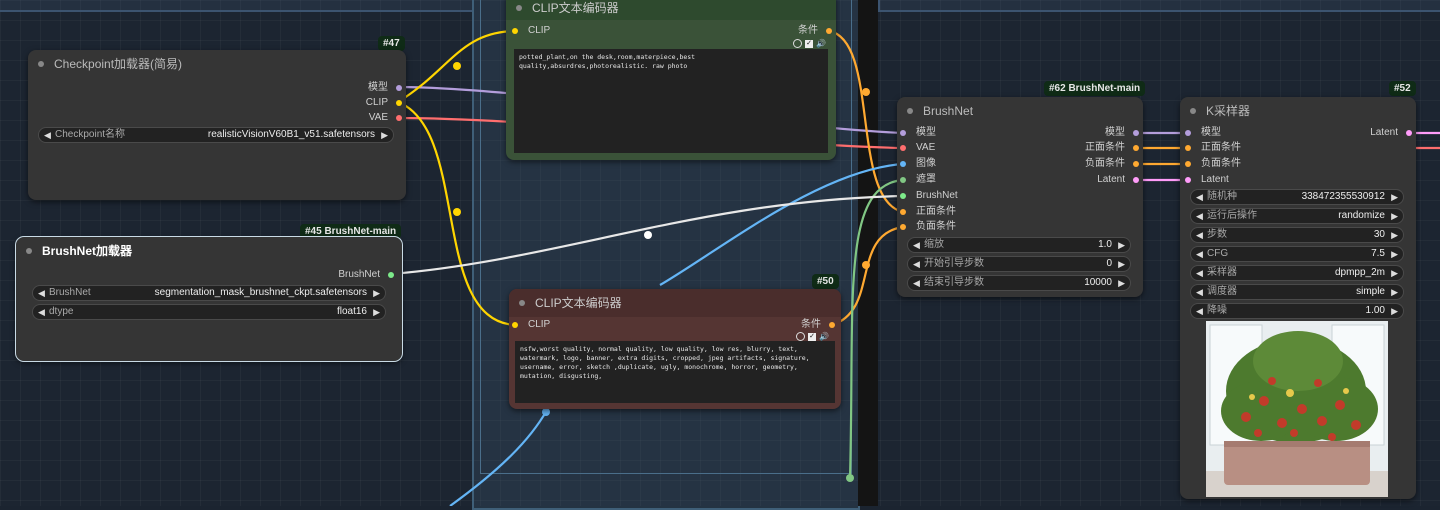 This screenshot has height=510, width=1440. Describe the element at coordinates (1020, 111) in the screenshot. I see `node-title: BrushNet` at that location.